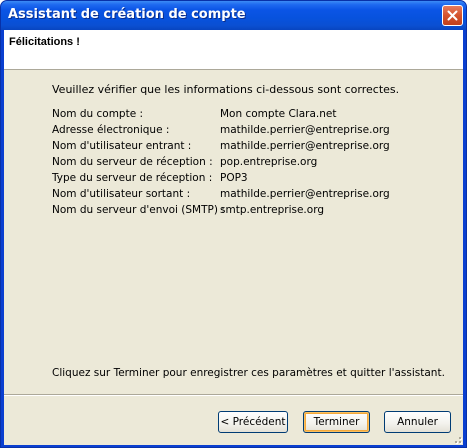 Image resolution: width=467 pixels, height=448 pixels. I want to click on title-bar: Assistant de création de compte, so click(233, 15).